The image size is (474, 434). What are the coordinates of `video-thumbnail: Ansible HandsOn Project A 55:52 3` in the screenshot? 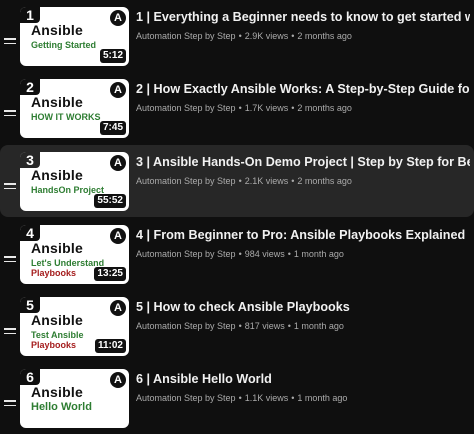 It's located at (74, 181).